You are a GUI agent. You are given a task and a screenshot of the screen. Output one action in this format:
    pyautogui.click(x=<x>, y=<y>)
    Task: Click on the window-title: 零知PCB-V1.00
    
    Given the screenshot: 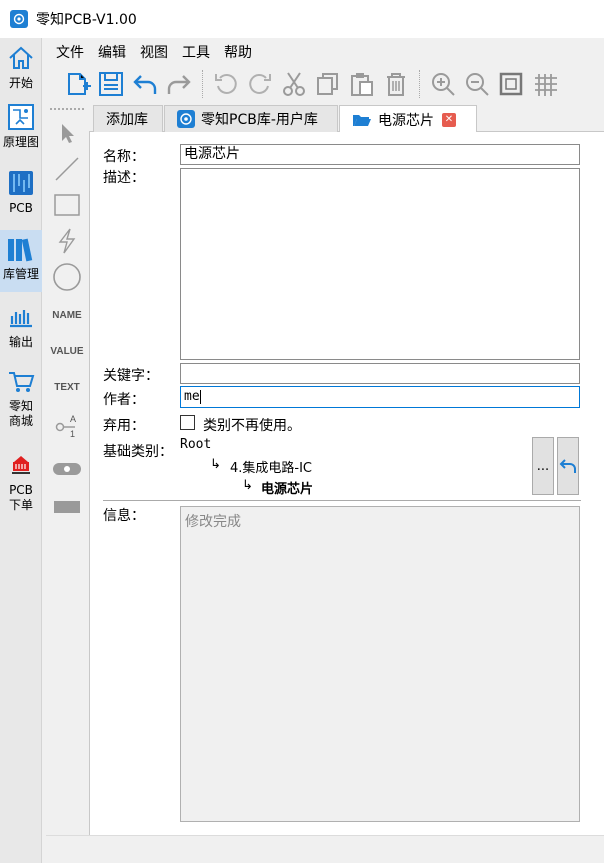 What is the action you would take?
    pyautogui.click(x=86, y=20)
    